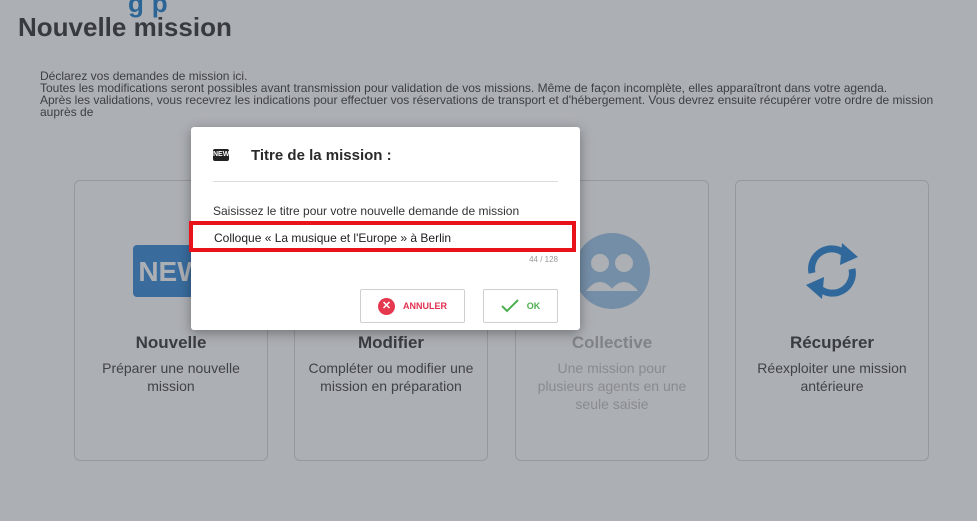 The height and width of the screenshot is (521, 977). Describe the element at coordinates (533, 306) in the screenshot. I see `ok-label: OK` at that location.